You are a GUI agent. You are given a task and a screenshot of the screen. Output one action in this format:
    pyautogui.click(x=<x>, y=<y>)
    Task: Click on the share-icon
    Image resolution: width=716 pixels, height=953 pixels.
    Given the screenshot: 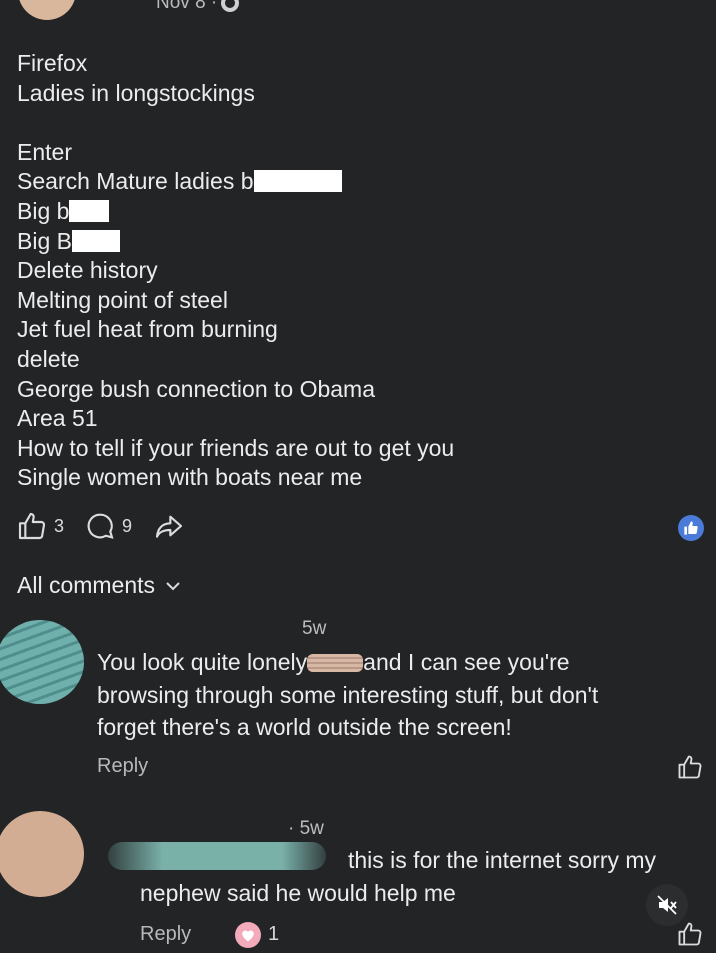 What is the action you would take?
    pyautogui.click(x=169, y=526)
    